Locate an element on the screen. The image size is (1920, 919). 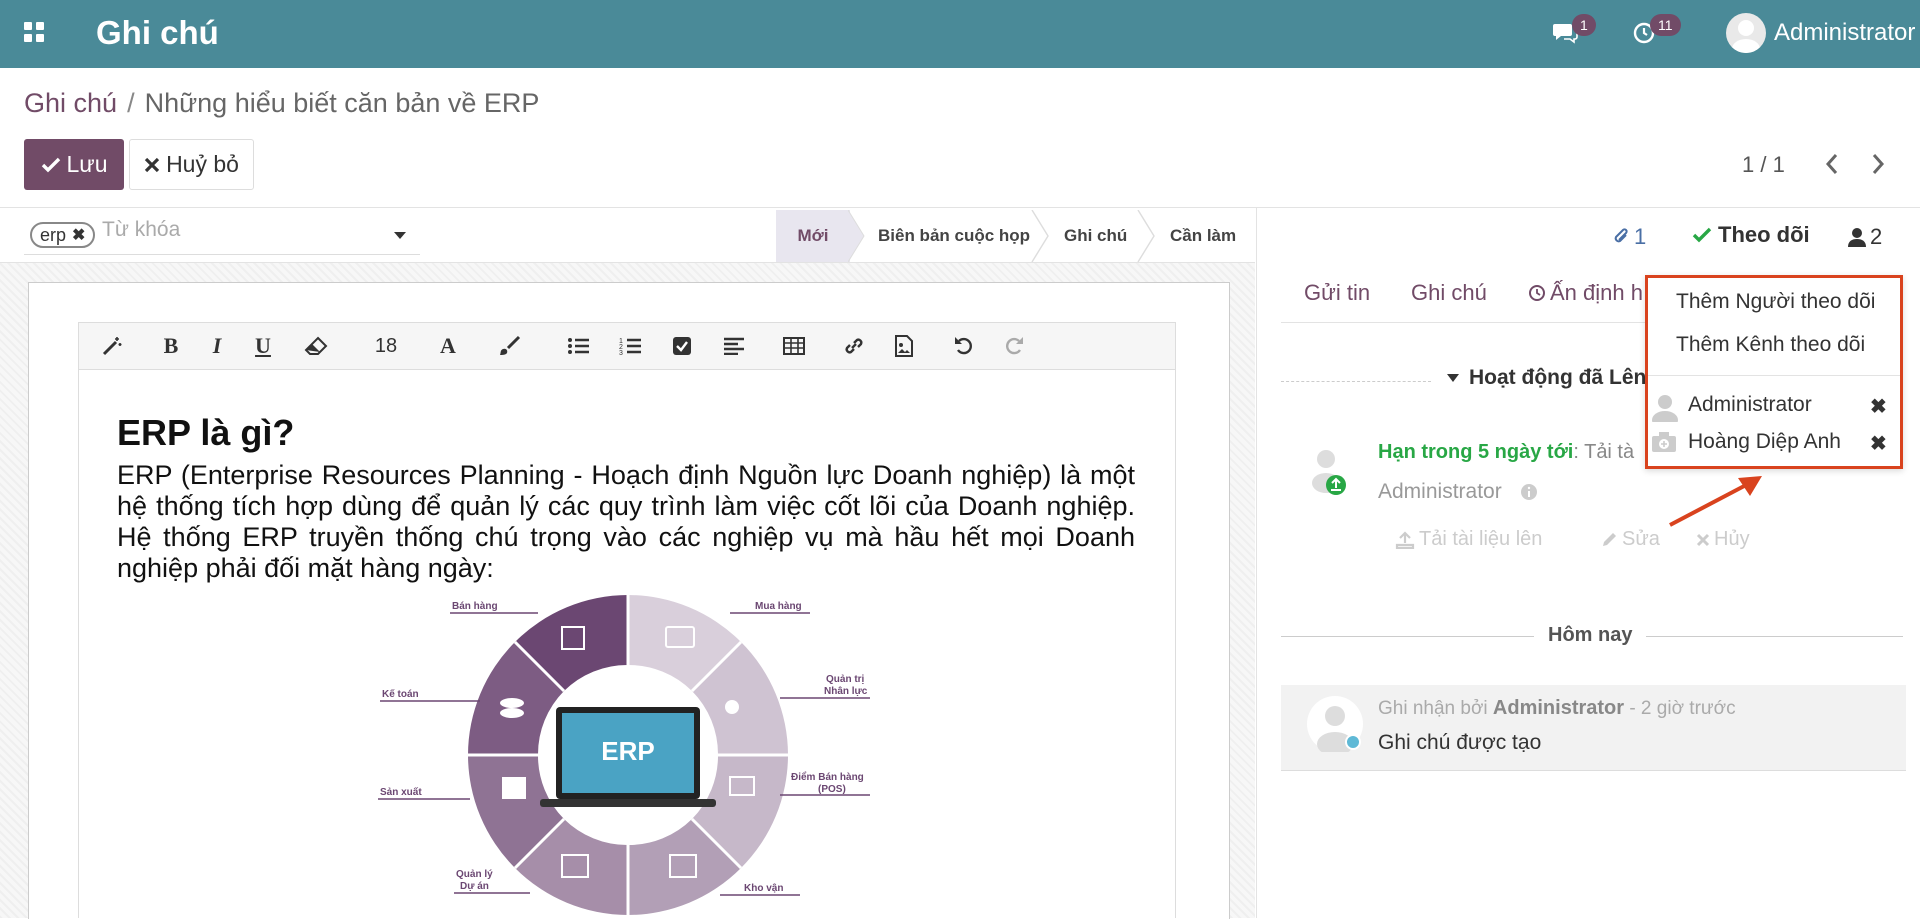
activity-due-date: Hạn trong 5 ngày tới: Tải tà is located at coordinates (1506, 452).